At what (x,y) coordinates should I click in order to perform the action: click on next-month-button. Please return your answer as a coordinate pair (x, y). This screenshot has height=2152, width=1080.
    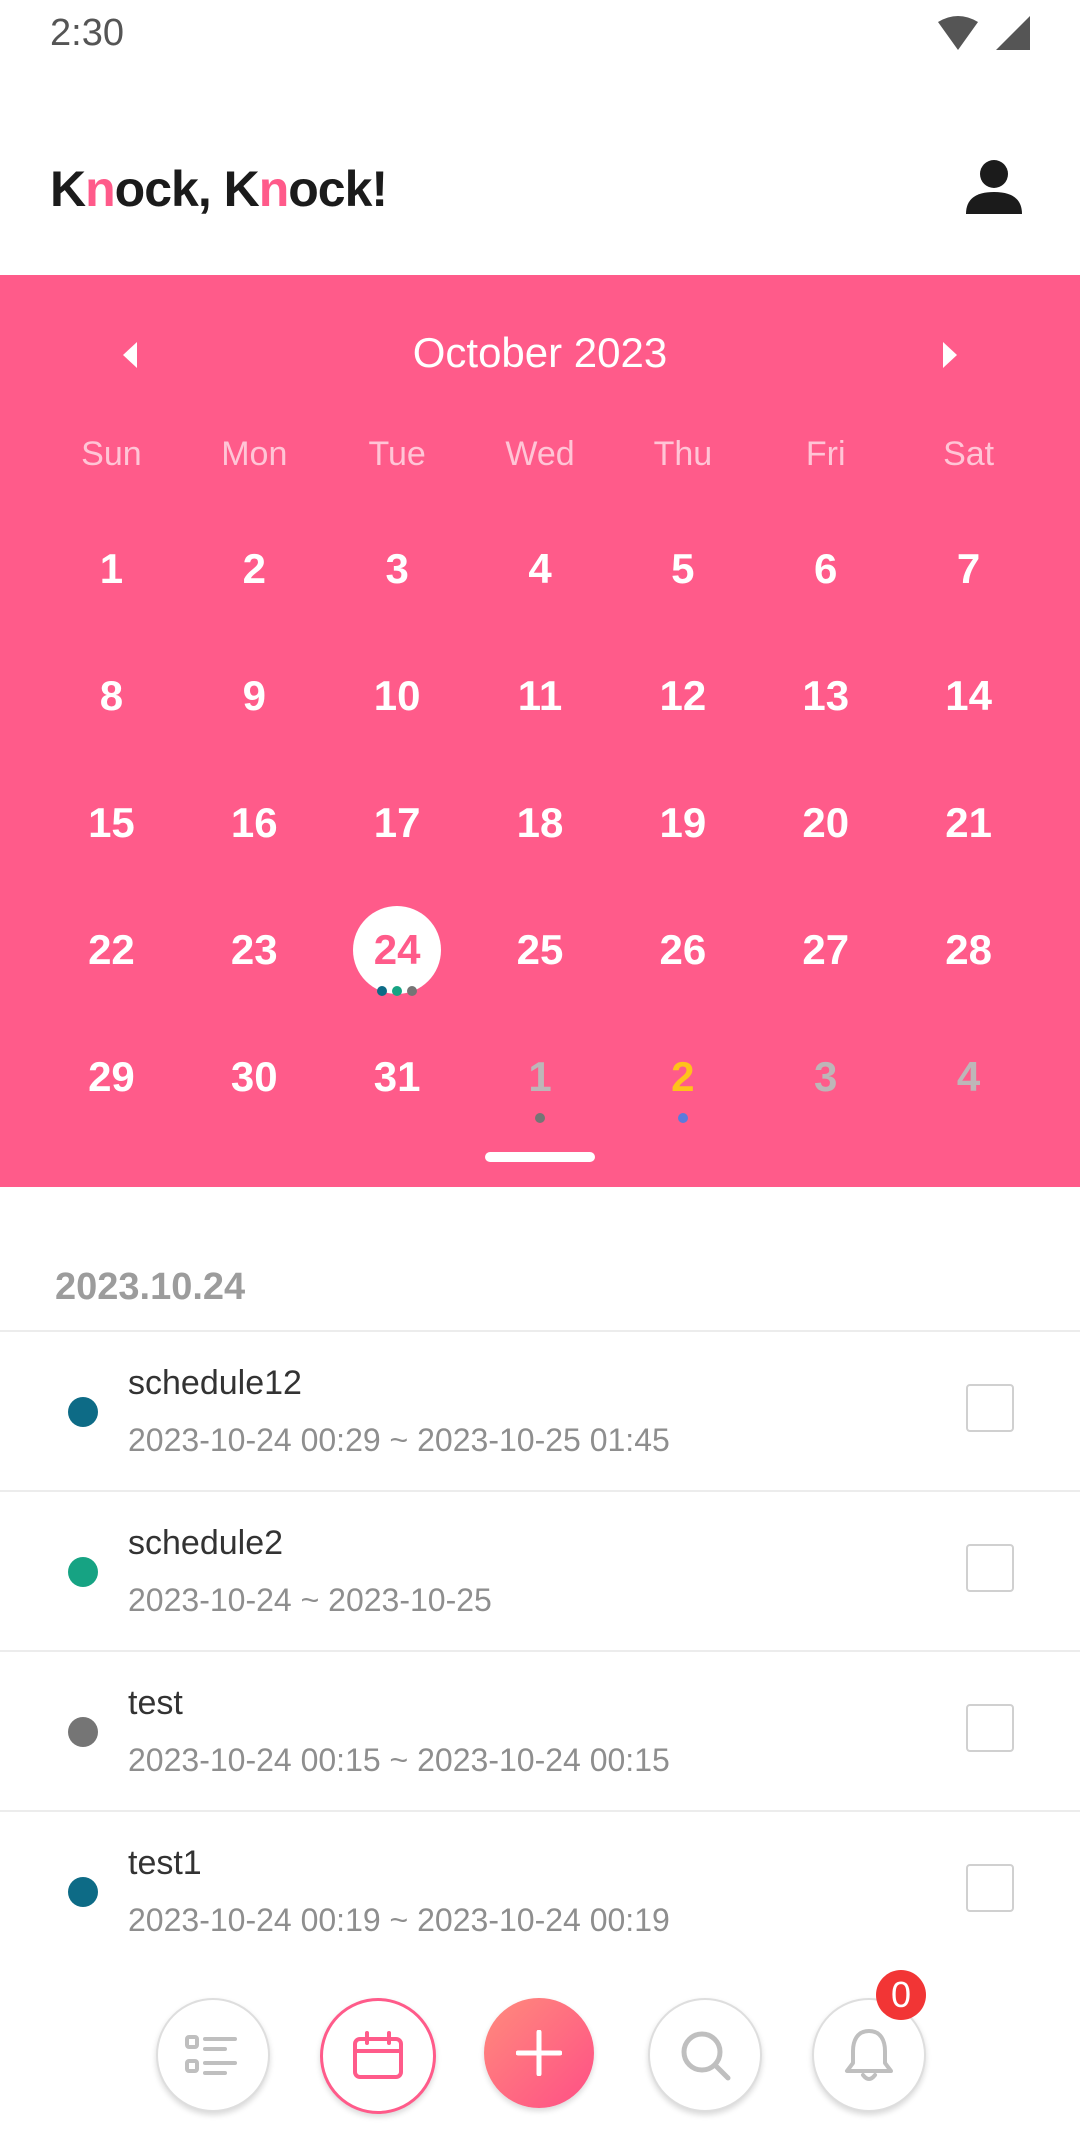
    Looking at the image, I should click on (950, 355).